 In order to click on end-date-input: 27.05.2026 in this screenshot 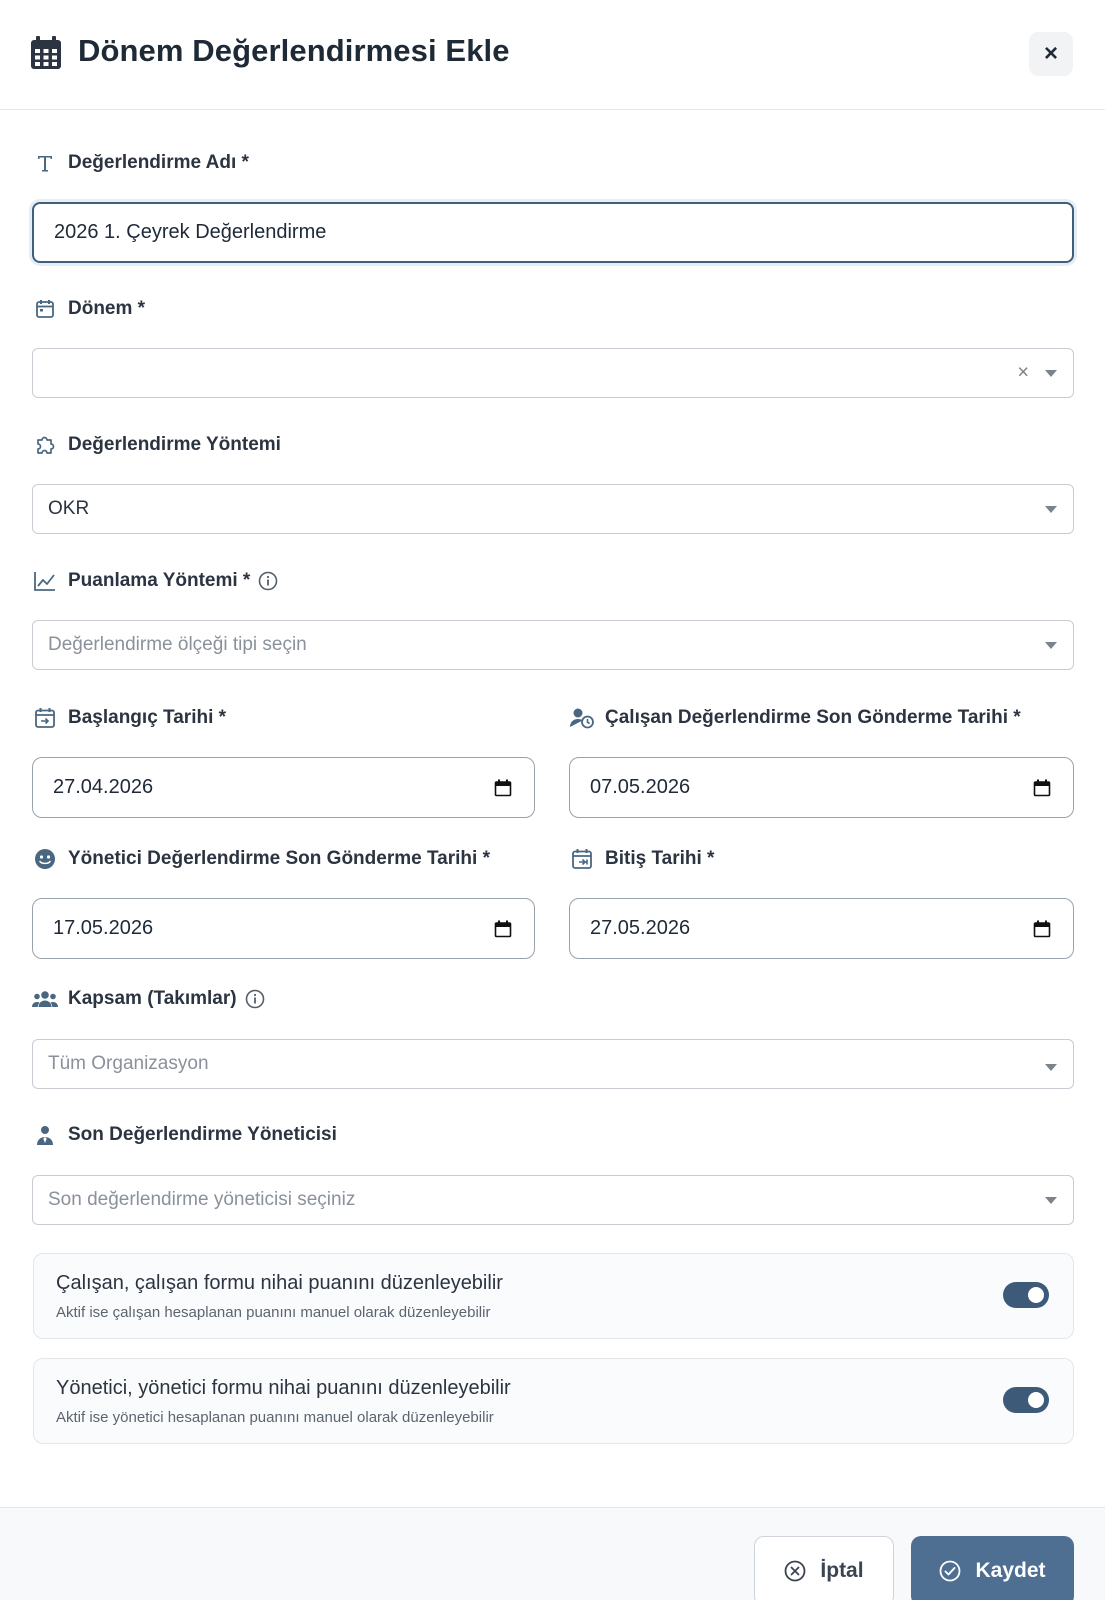, I will do `click(821, 928)`.